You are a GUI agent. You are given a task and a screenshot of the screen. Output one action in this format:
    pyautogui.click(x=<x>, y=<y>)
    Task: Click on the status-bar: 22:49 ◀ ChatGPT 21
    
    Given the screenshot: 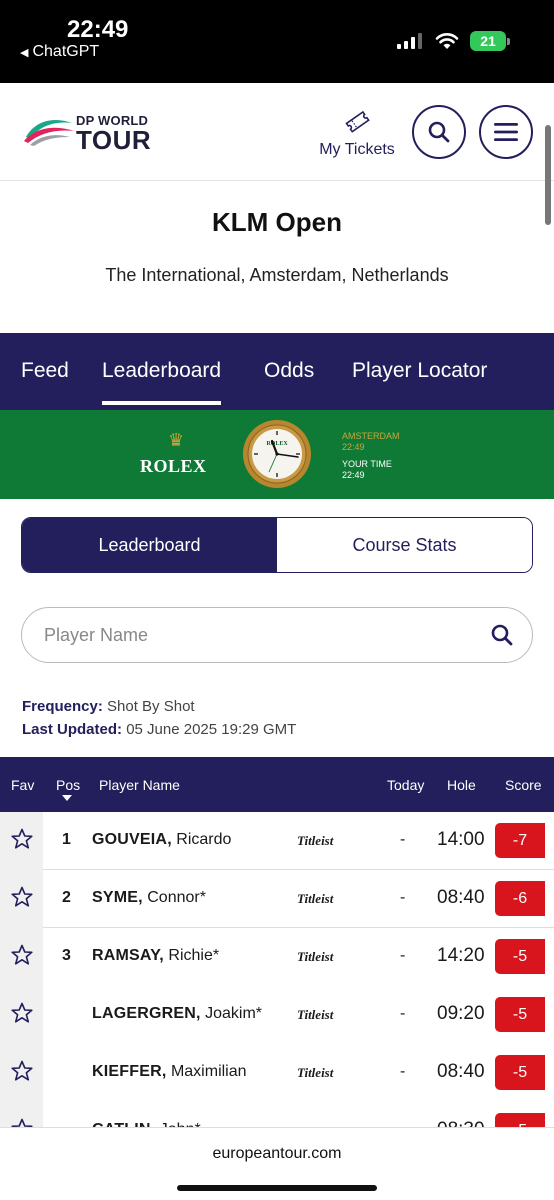 What is the action you would take?
    pyautogui.click(x=277, y=41)
    